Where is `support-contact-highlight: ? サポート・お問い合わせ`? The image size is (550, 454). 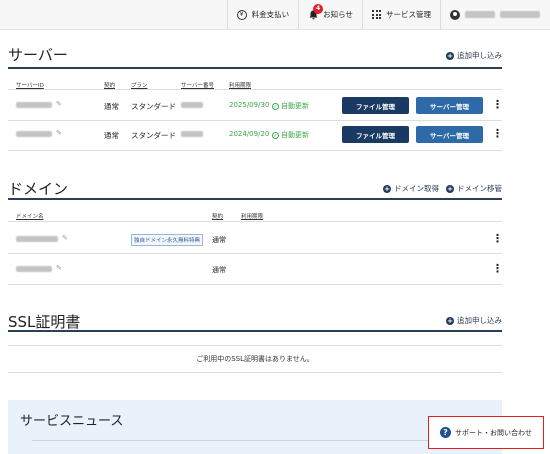 support-contact-highlight: ? サポート・お問い合わせ is located at coordinates (486, 432).